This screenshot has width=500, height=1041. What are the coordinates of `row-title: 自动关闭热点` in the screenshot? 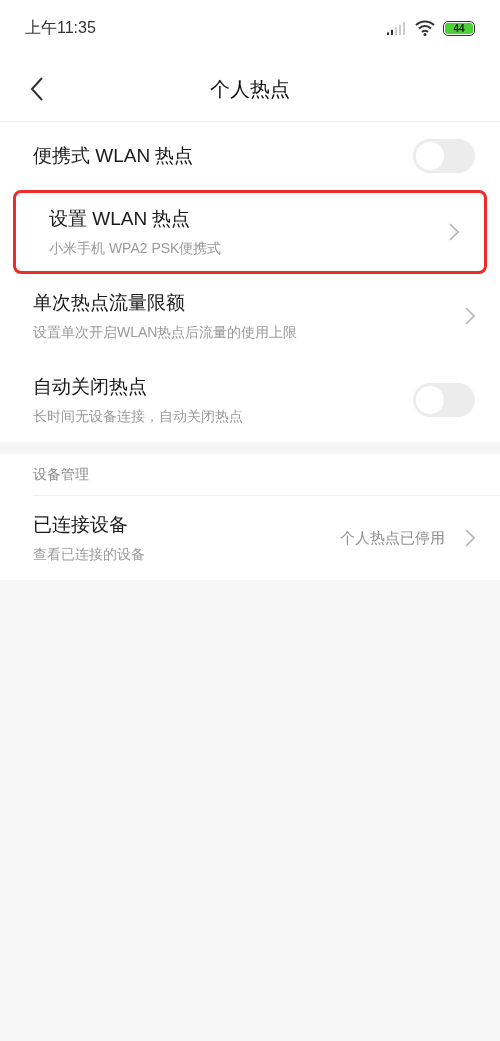 It's located at (90, 387).